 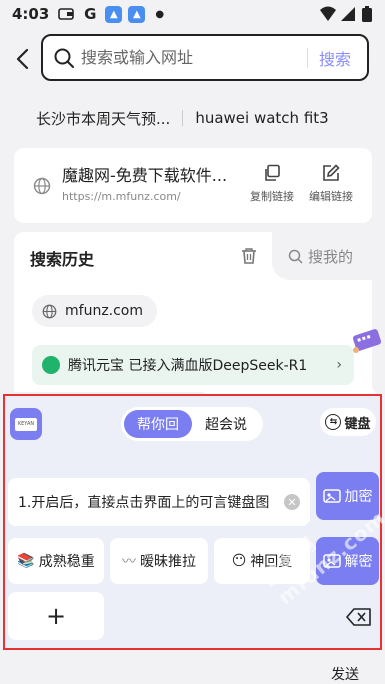 What do you see at coordinates (367, 341) in the screenshot?
I see `keyboard-mascot-icon` at bounding box center [367, 341].